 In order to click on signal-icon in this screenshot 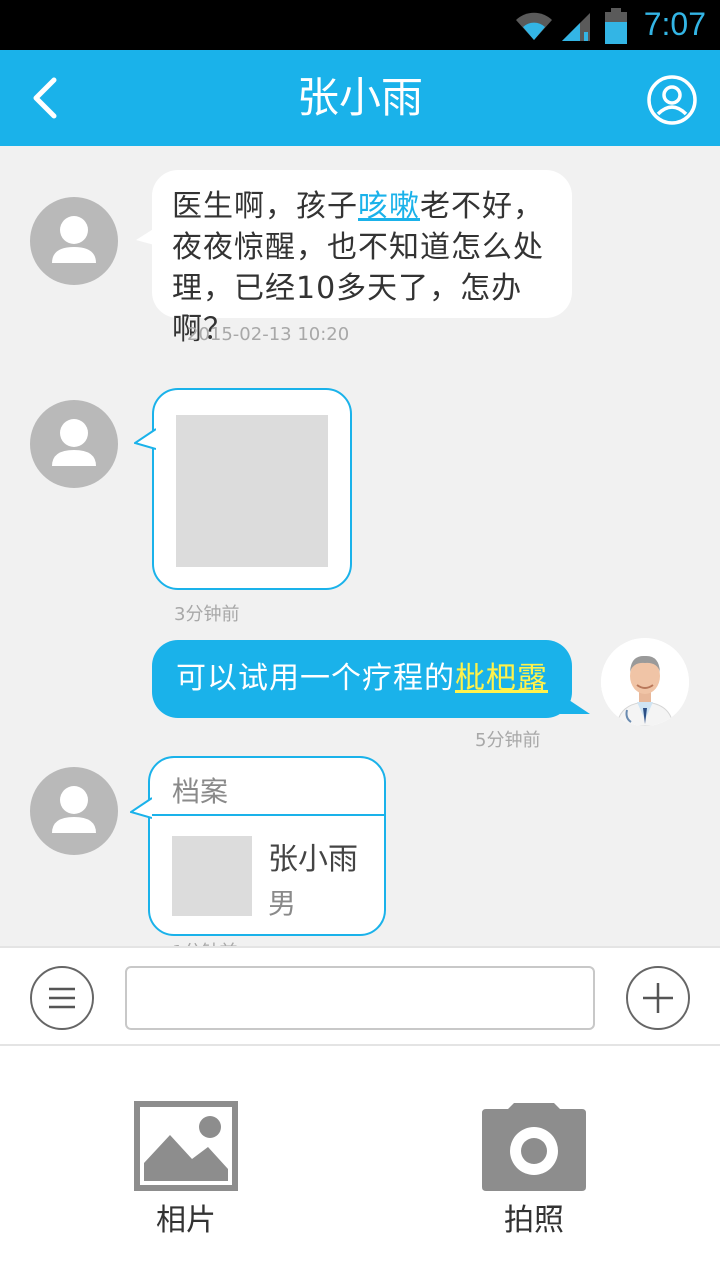, I will do `click(576, 27)`.